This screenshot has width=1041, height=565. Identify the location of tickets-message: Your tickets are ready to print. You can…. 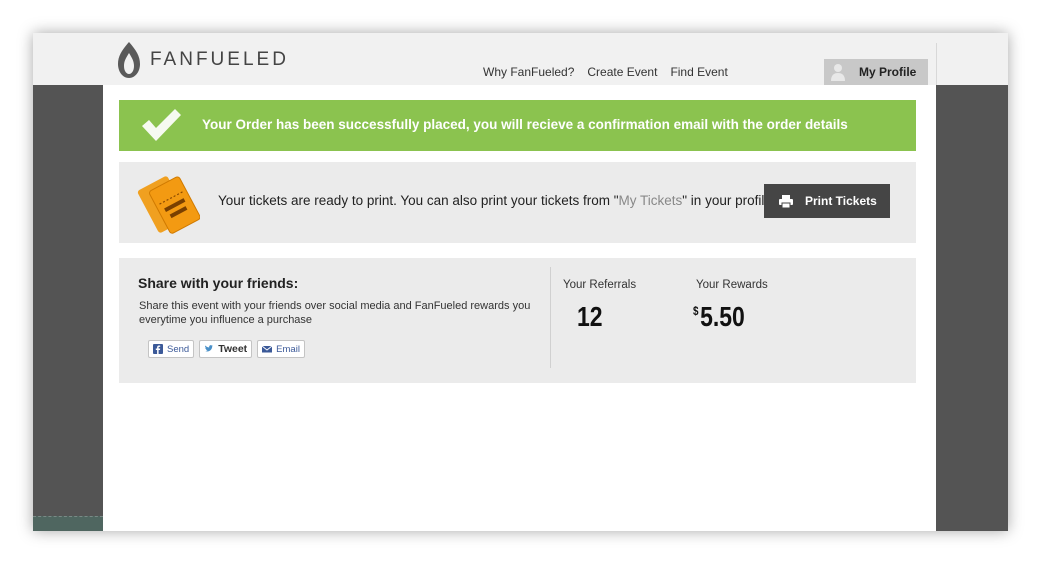
(497, 200).